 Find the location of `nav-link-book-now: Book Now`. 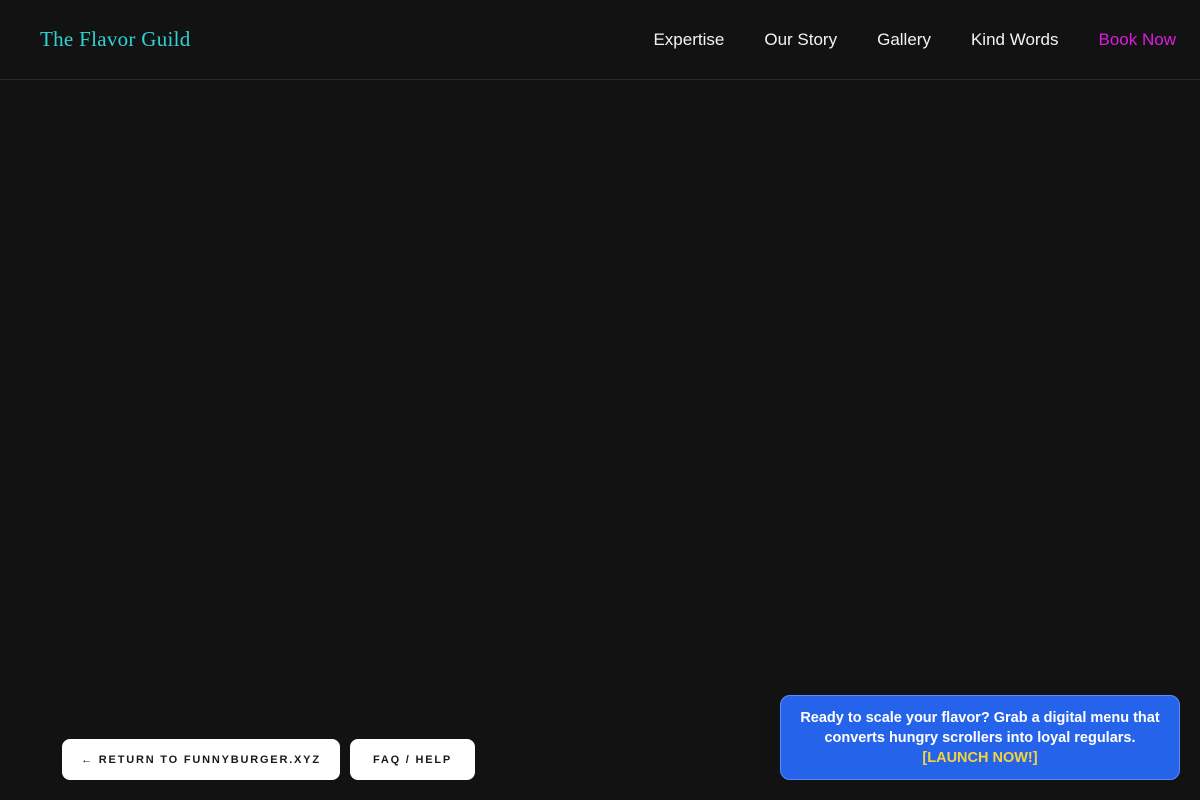

nav-link-book-now: Book Now is located at coordinates (1137, 40).